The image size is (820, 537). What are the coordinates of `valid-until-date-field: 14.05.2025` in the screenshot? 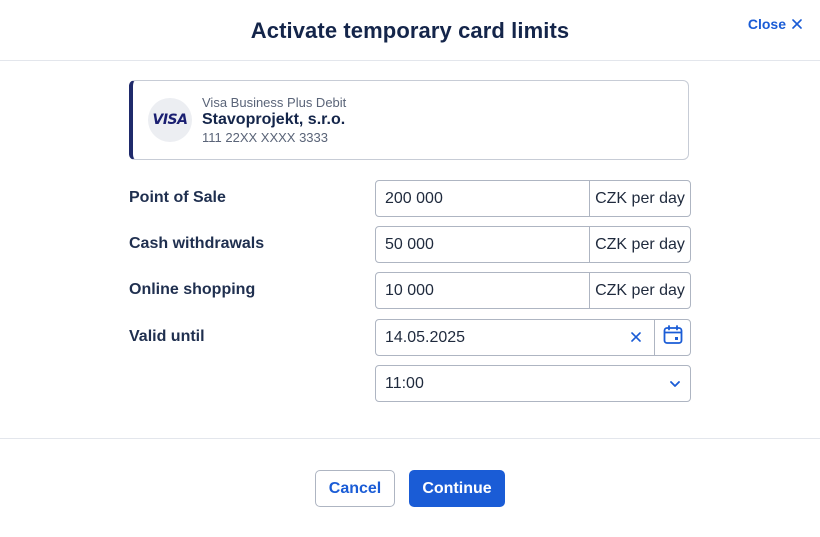 It's located at (533, 337).